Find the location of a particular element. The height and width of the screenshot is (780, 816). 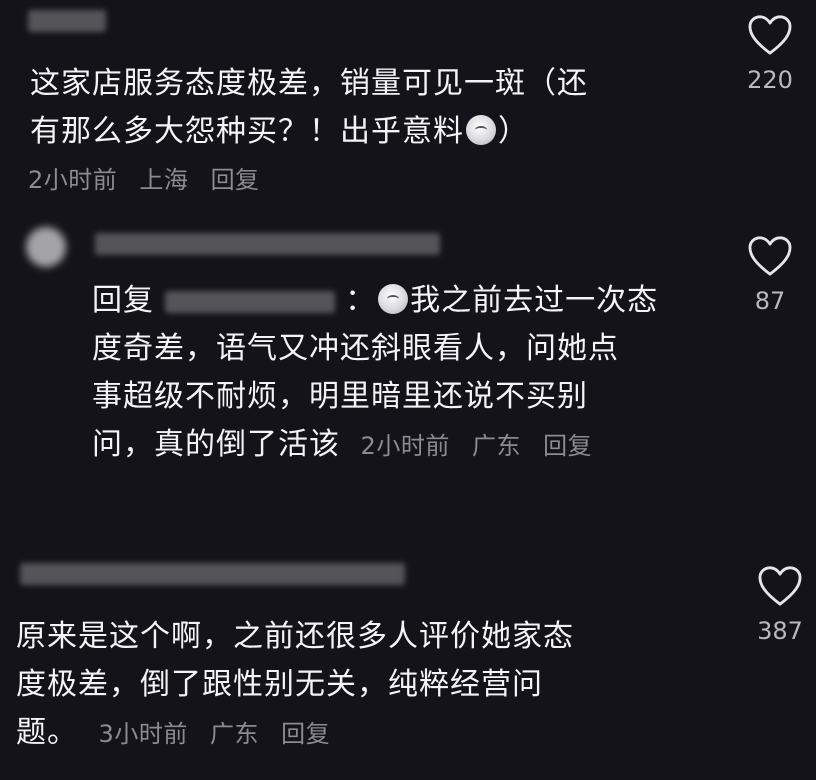

reply-prefix: 回复 is located at coordinates (123, 300).